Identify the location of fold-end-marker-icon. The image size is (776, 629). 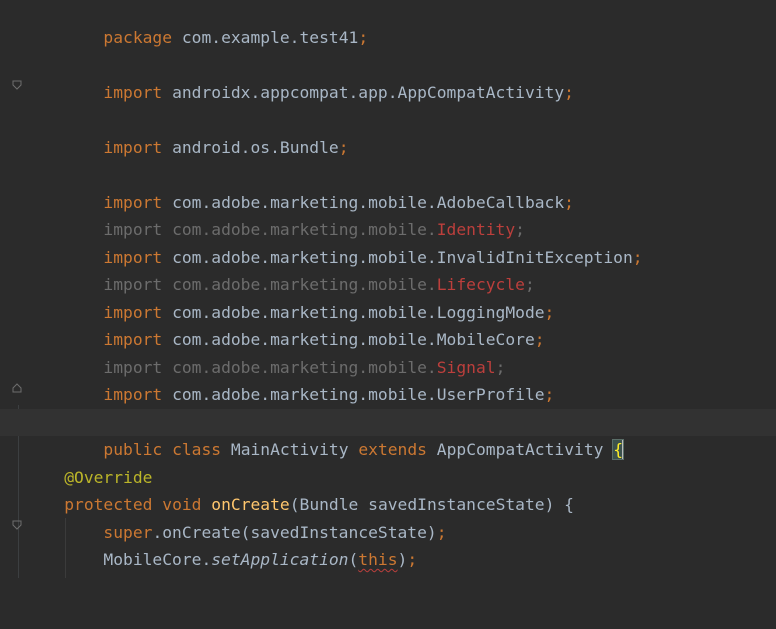
(17, 377).